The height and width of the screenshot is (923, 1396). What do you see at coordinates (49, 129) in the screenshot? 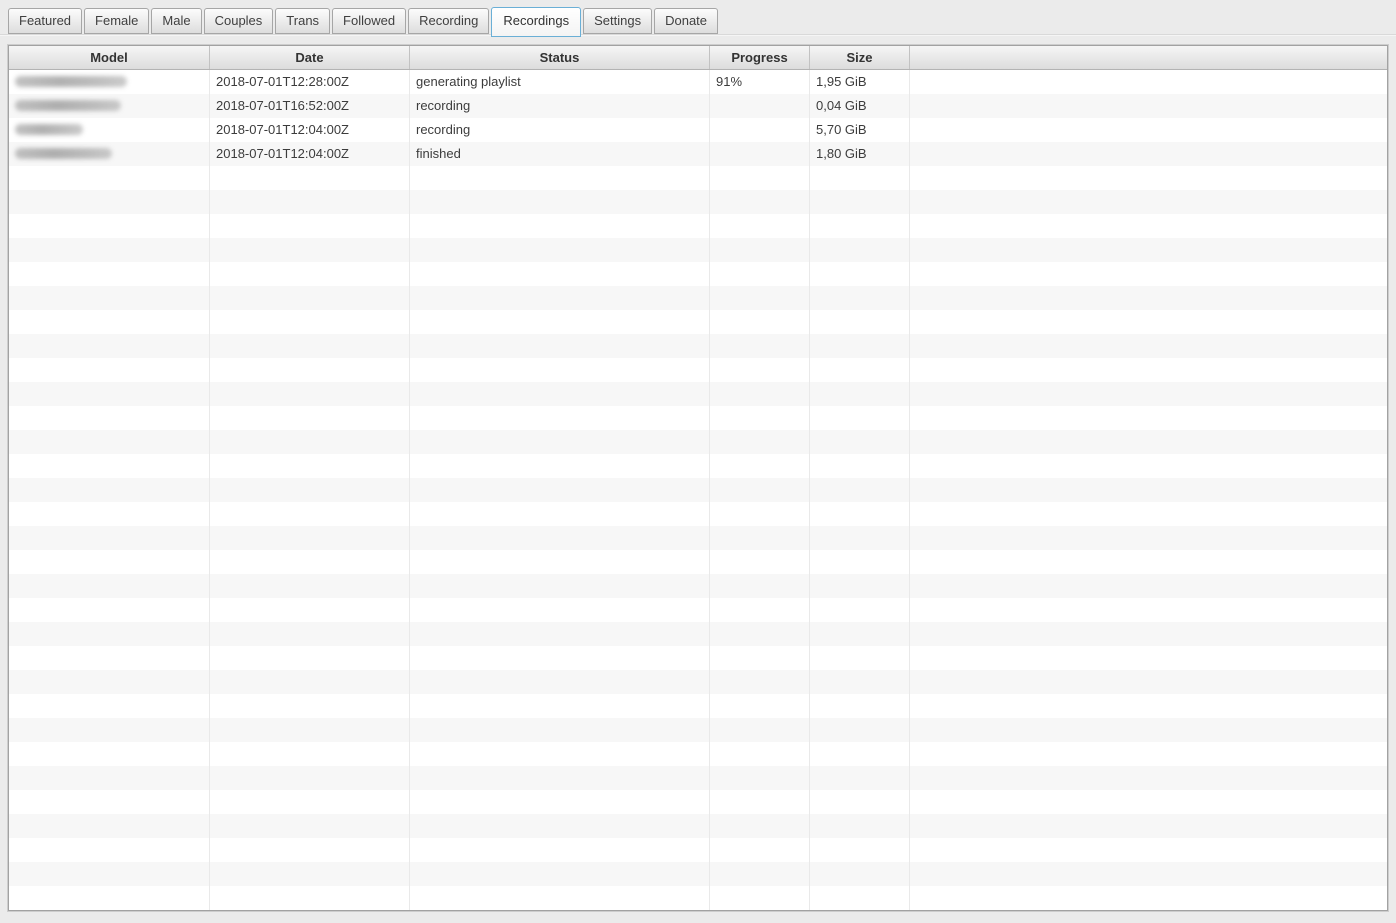
I see `redacted-model-name` at bounding box center [49, 129].